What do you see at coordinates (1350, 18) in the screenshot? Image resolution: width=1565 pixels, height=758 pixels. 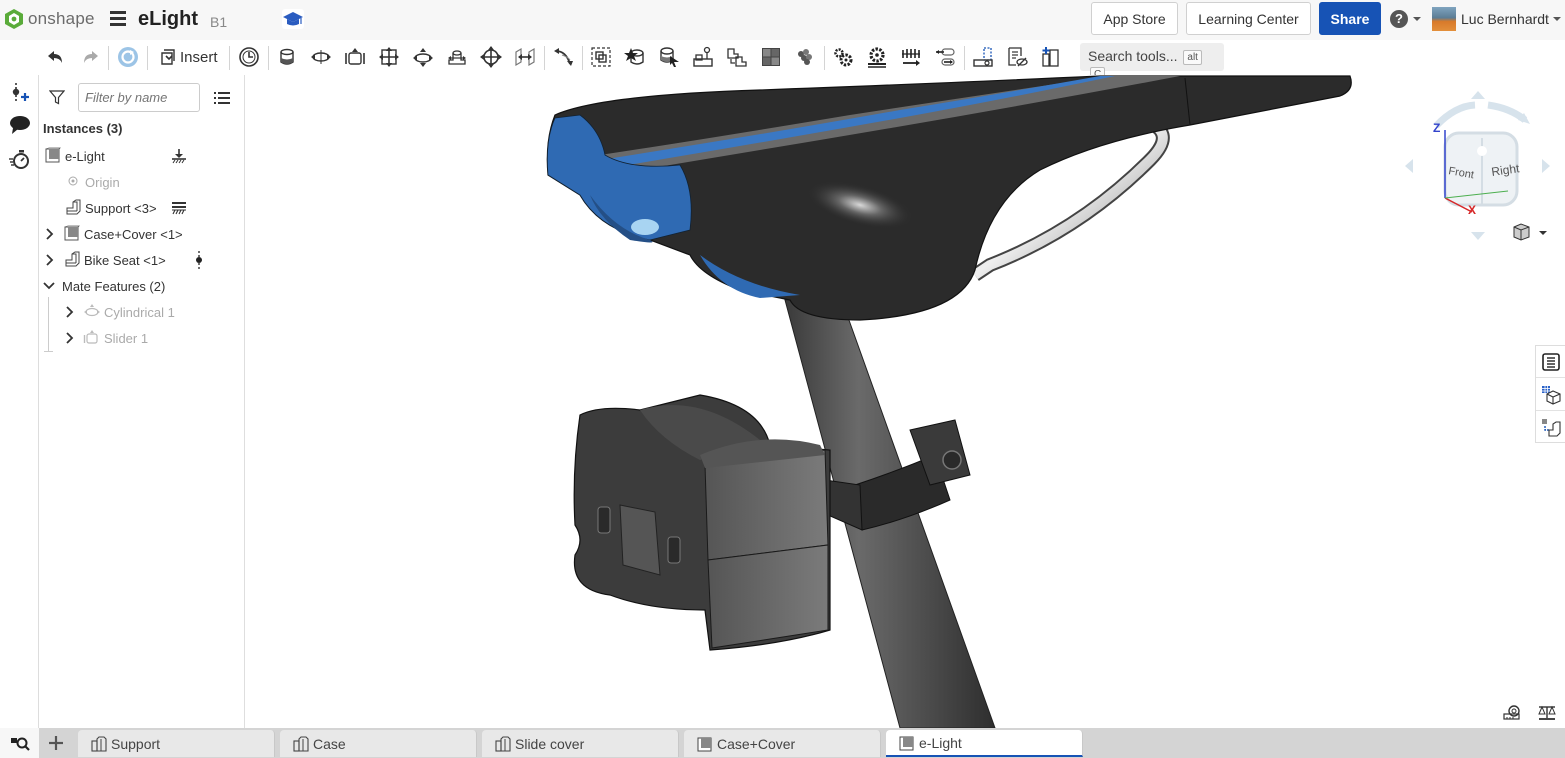 I see `share-button: Share` at bounding box center [1350, 18].